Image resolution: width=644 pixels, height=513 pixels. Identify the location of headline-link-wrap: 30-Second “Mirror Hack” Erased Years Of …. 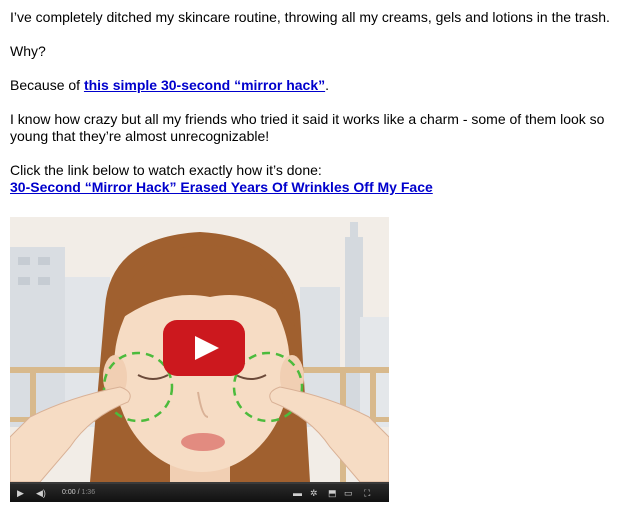
(323, 187).